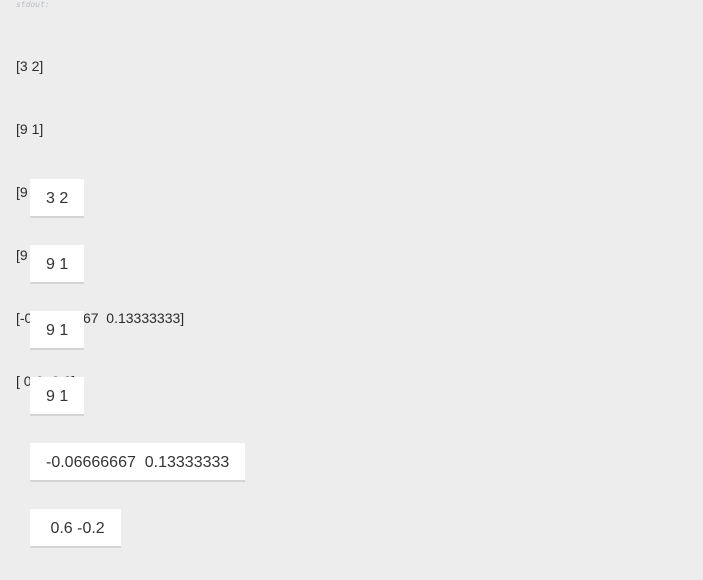 Image resolution: width=703 pixels, height=580 pixels. What do you see at coordinates (30, 66) in the screenshot?
I see `stdout-line: [3 2]` at bounding box center [30, 66].